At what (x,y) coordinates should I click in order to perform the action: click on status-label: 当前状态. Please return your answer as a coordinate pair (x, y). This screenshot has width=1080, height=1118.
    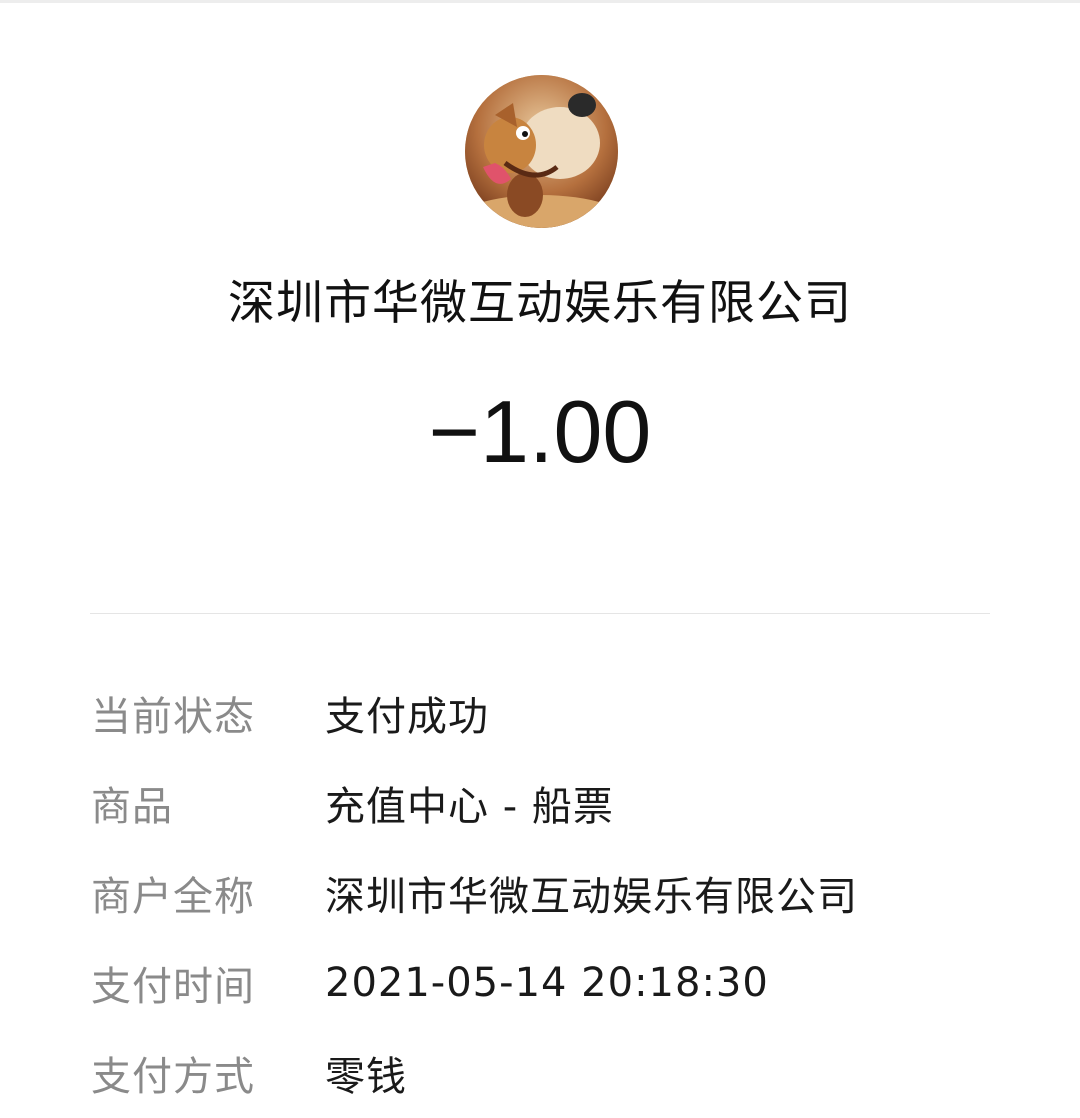
    Looking at the image, I should click on (173, 717).